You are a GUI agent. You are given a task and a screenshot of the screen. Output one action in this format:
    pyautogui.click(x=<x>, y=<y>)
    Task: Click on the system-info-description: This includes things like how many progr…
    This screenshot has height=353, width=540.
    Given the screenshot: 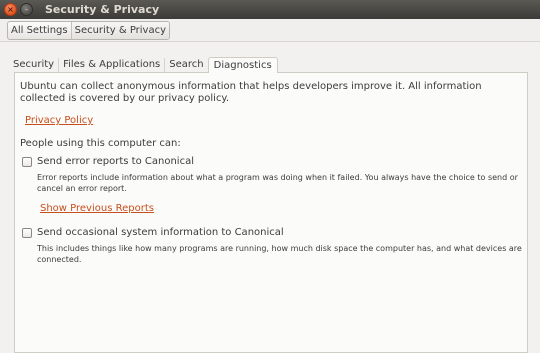 What is the action you would take?
    pyautogui.click(x=279, y=254)
    